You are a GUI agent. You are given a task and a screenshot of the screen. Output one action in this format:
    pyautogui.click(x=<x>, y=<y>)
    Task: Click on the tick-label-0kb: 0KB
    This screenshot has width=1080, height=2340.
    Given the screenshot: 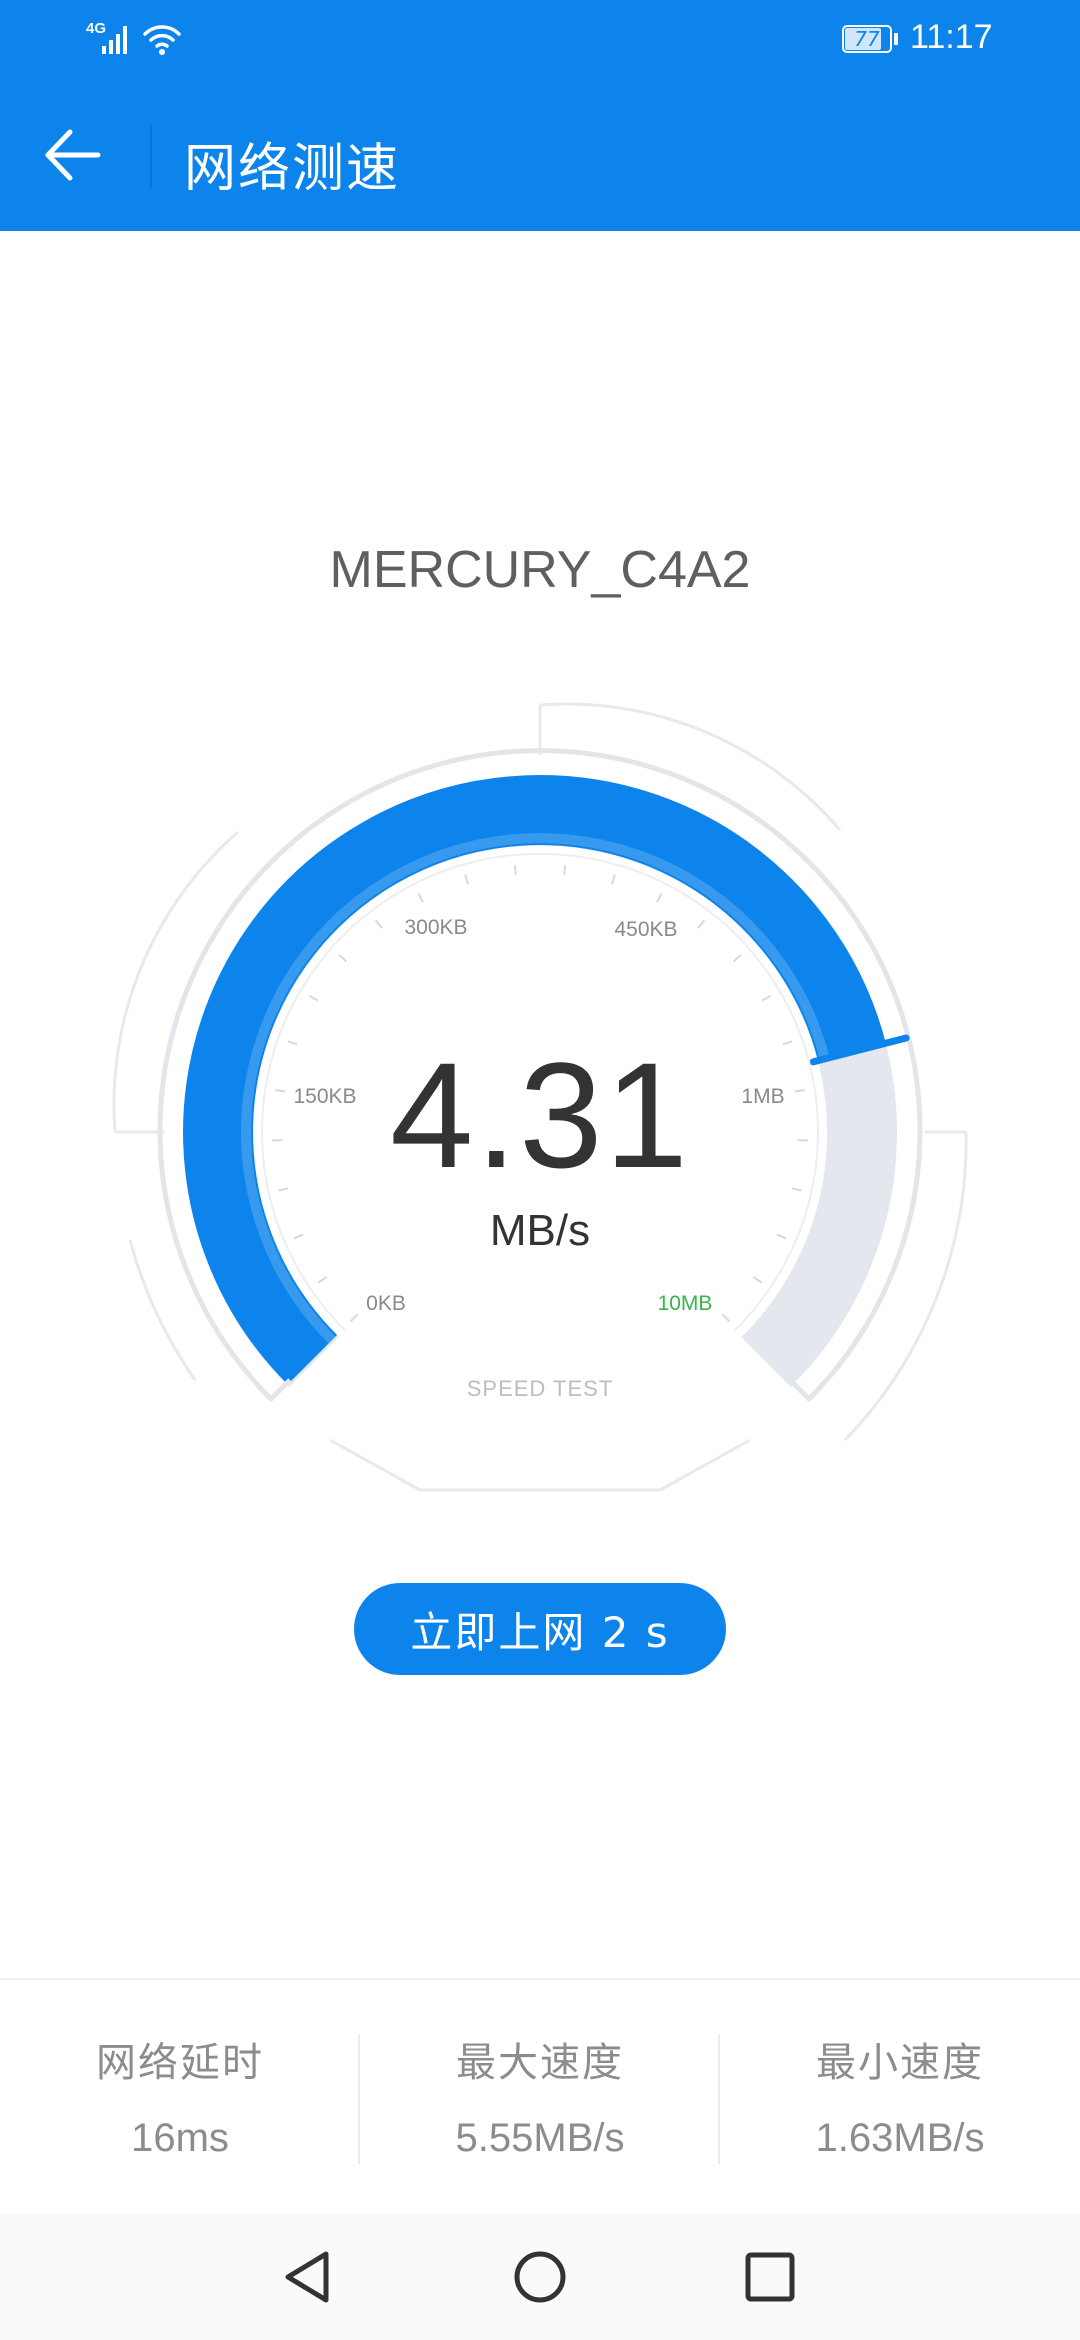 What is the action you would take?
    pyautogui.click(x=386, y=1303)
    